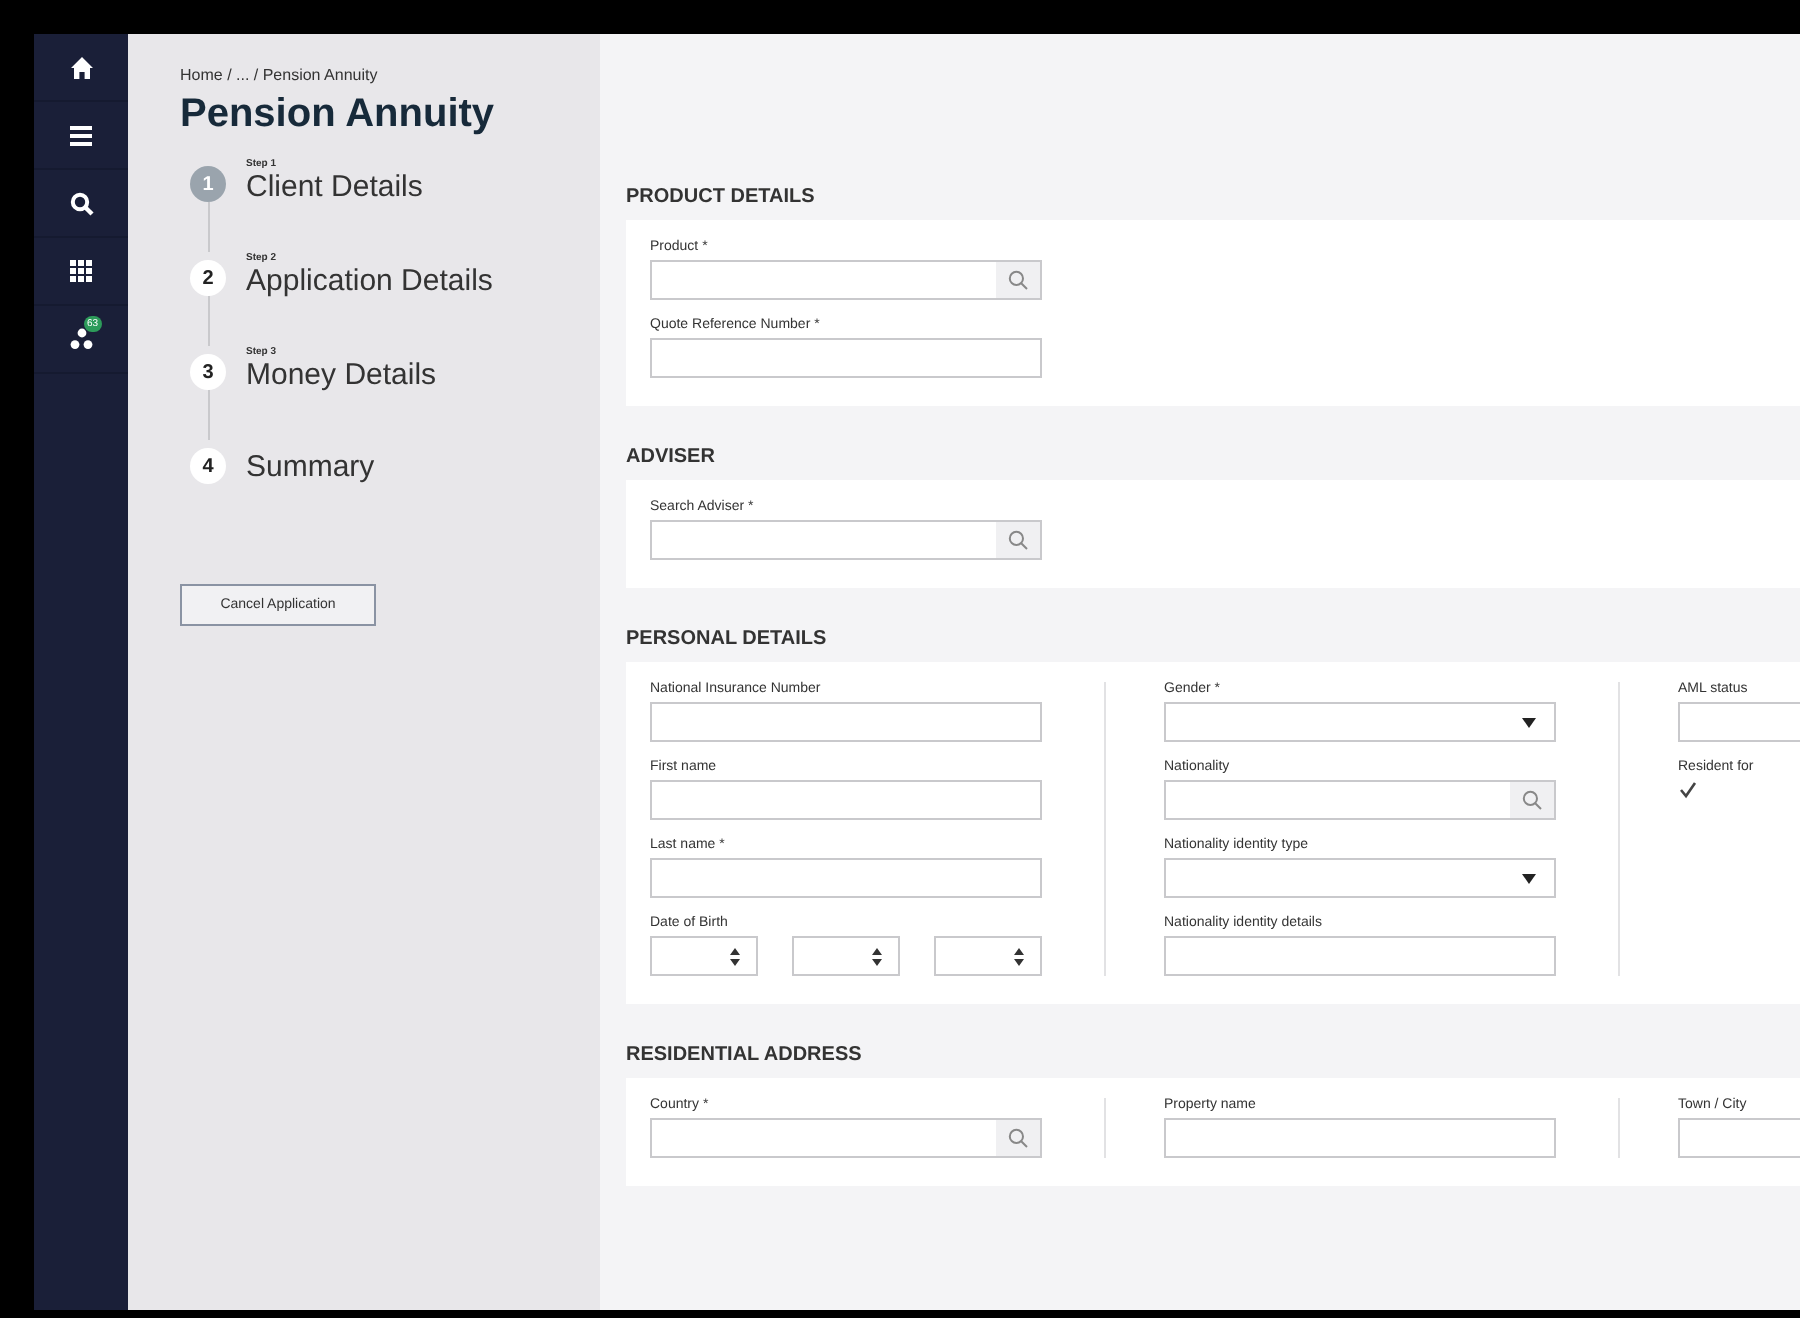 Image resolution: width=1800 pixels, height=1318 pixels. I want to click on step-title: Application Details, so click(369, 281).